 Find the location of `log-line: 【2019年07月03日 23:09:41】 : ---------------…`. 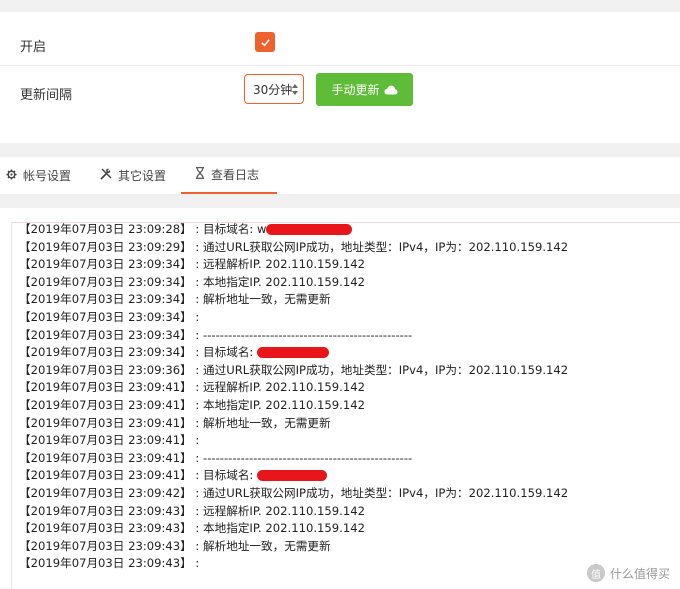

log-line: 【2019年07月03日 23:09:41】 : ---------------… is located at coordinates (216, 457).